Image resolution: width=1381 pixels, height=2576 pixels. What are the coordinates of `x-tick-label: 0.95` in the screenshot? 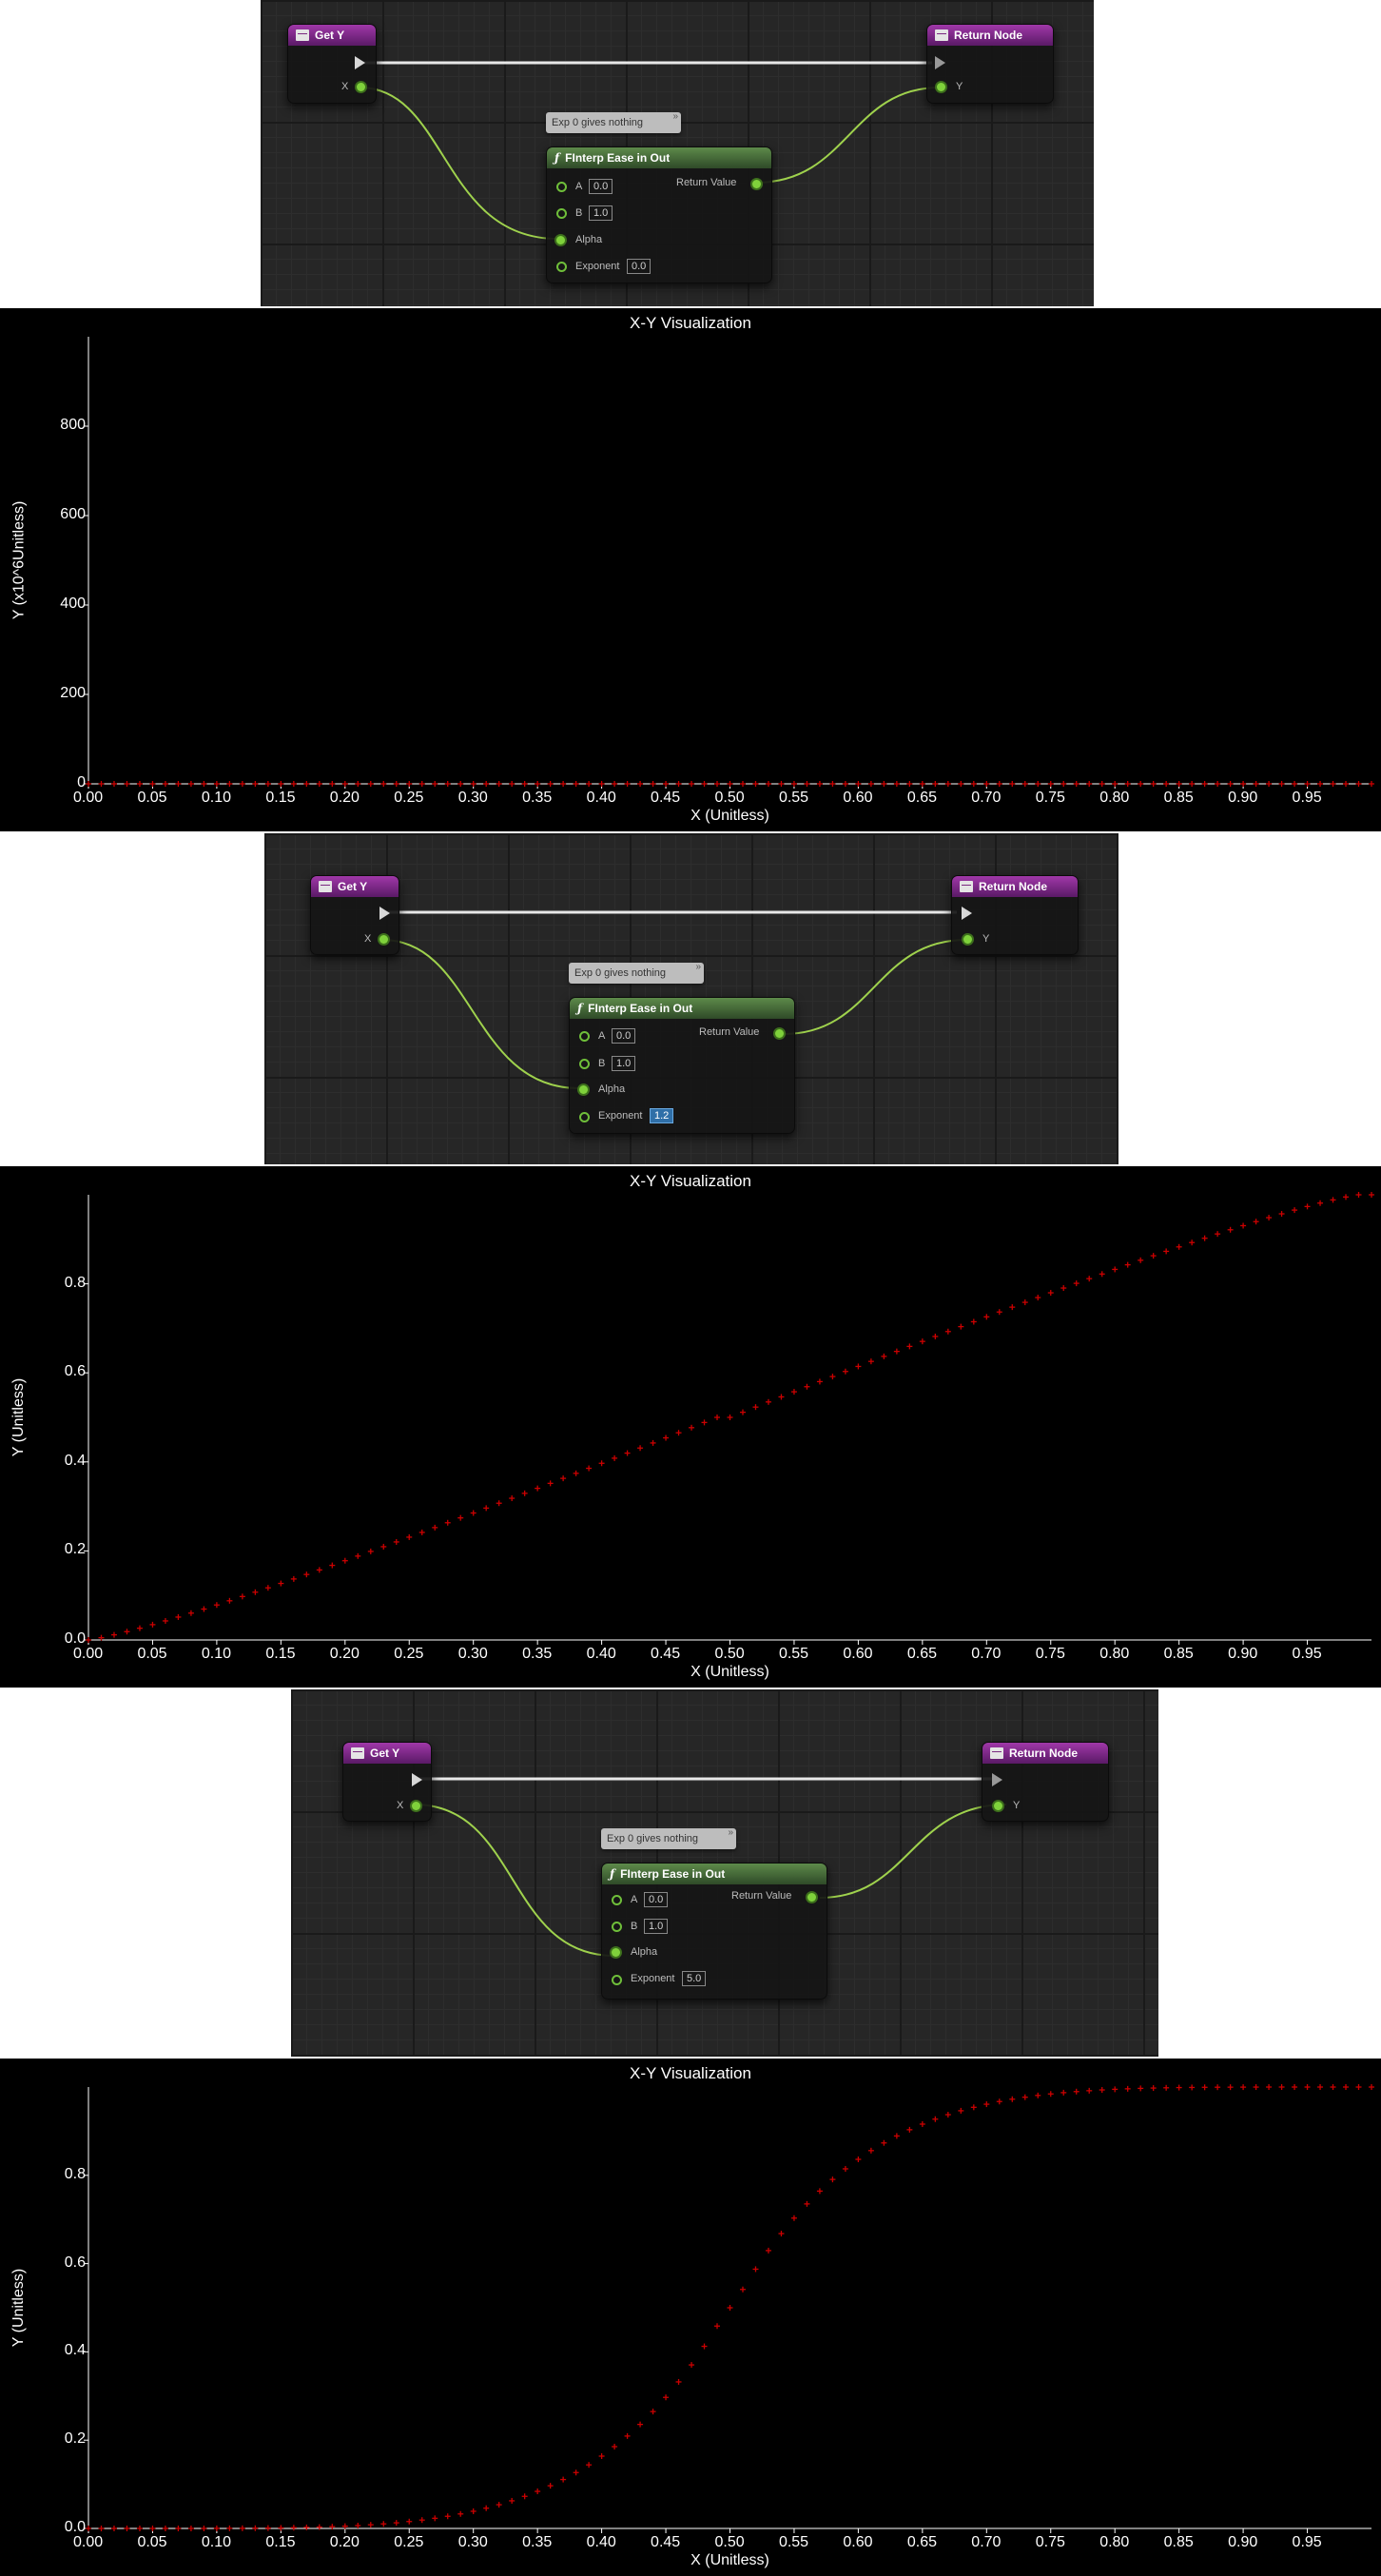 It's located at (1307, 1654).